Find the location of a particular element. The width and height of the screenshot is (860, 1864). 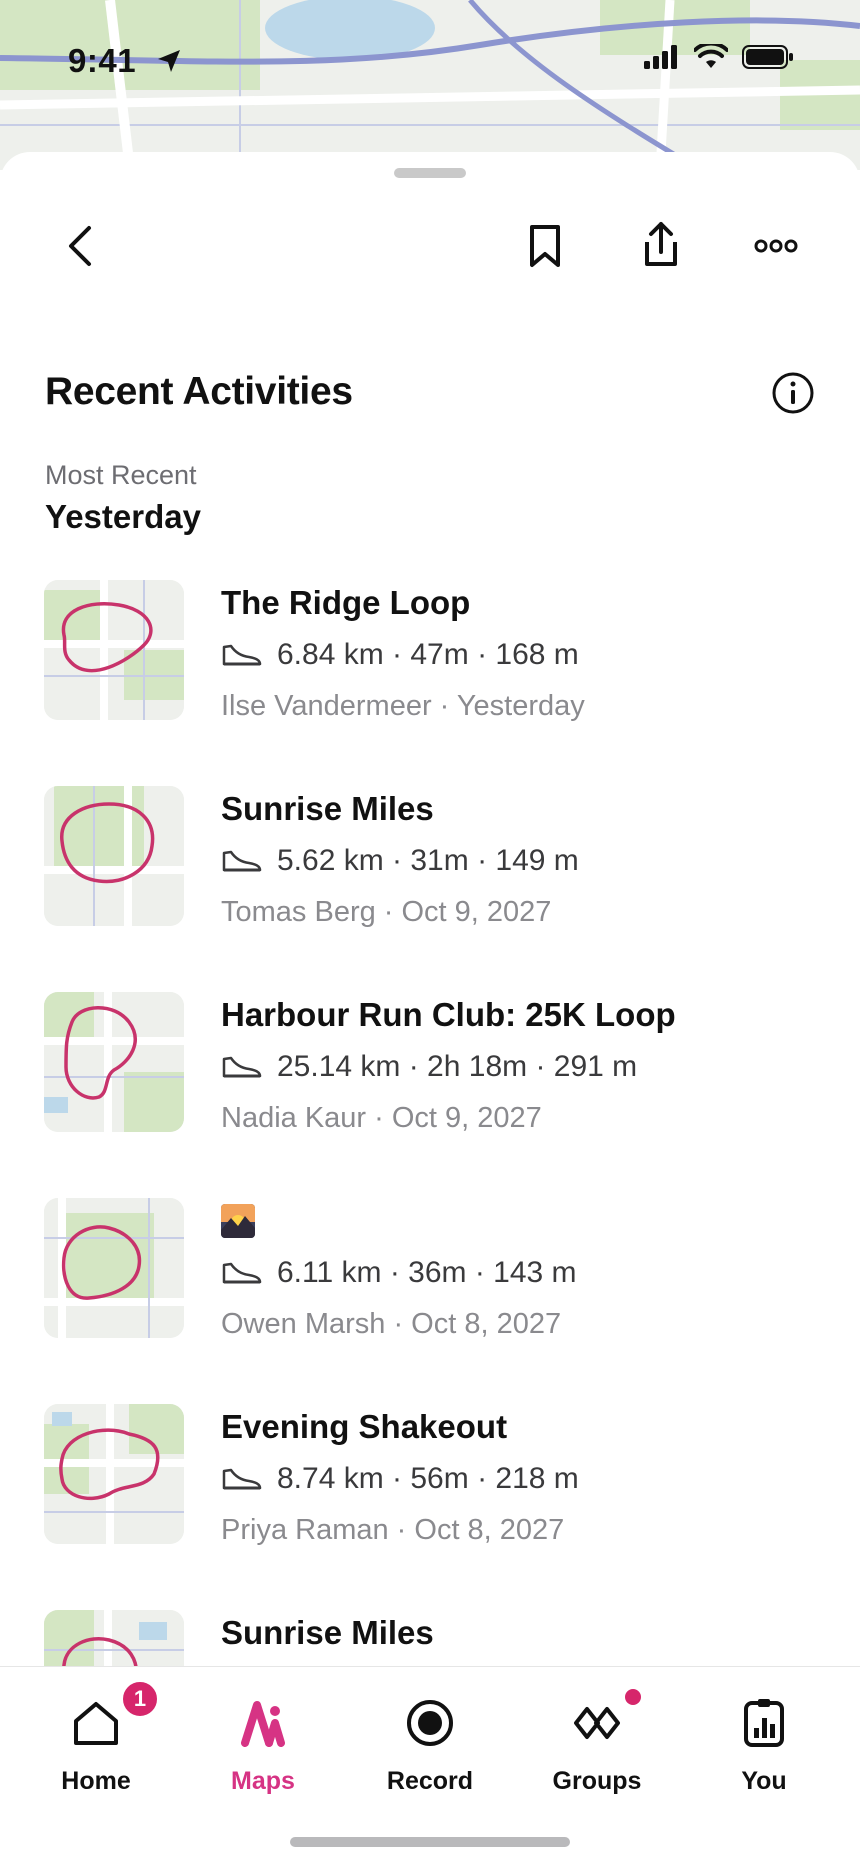

bookmark-icon is located at coordinates (545, 246).